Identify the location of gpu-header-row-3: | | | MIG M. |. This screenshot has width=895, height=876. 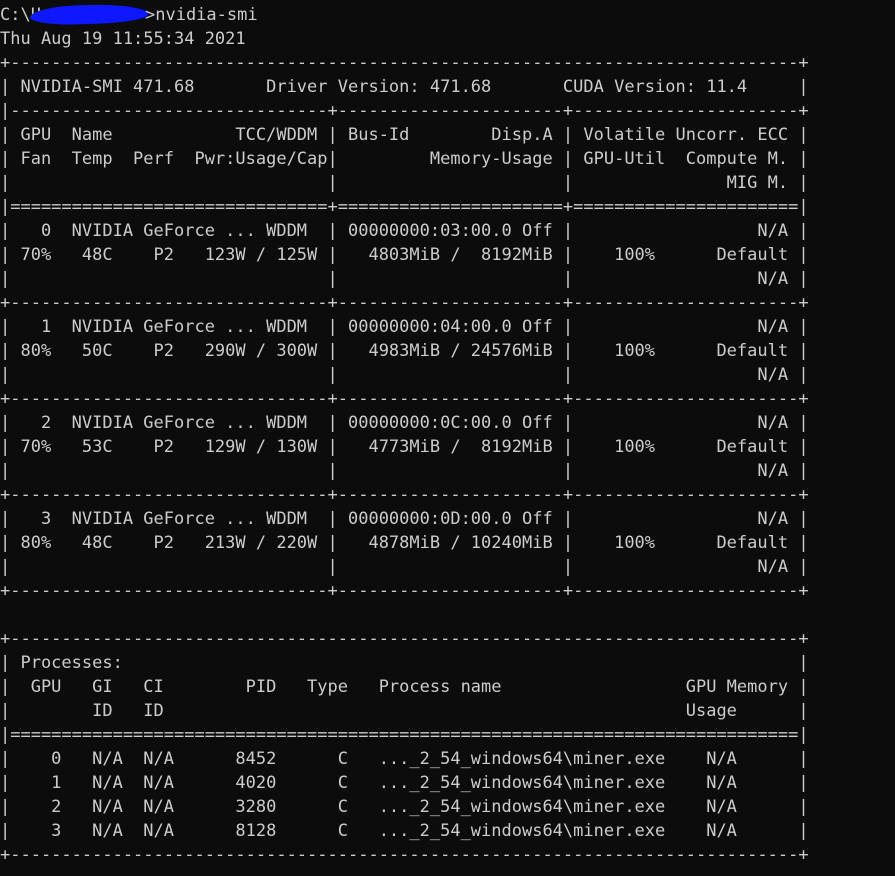
(404, 183).